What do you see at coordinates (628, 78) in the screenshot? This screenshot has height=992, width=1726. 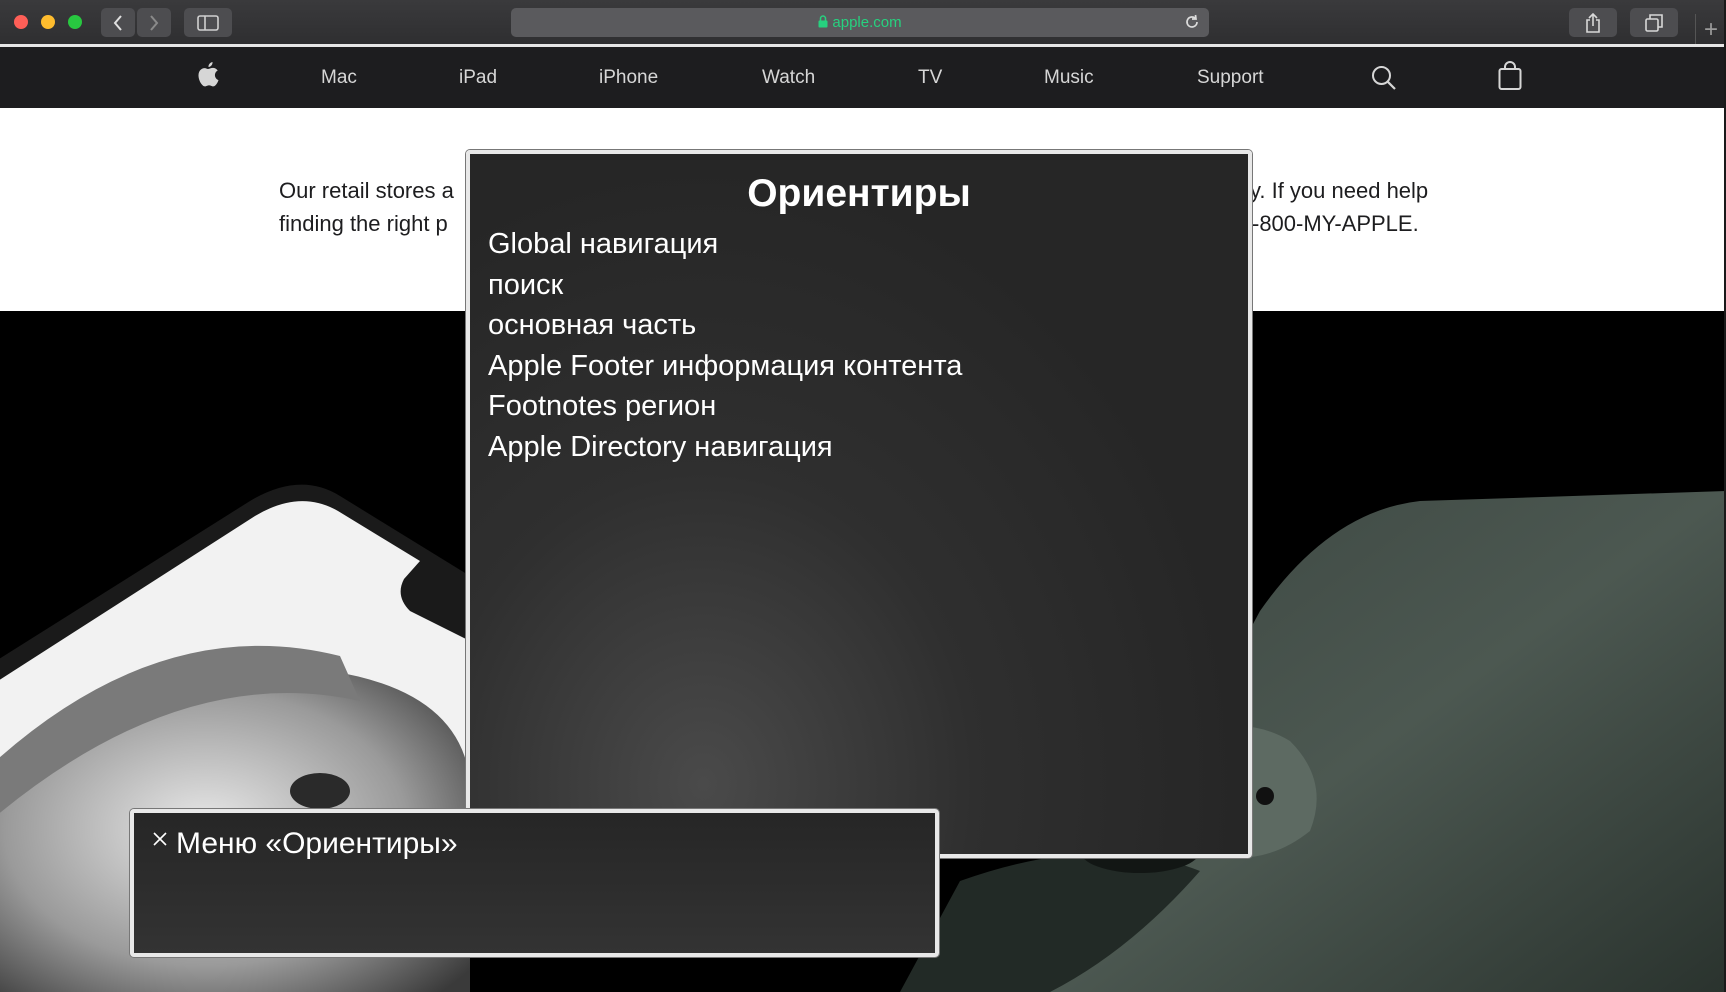 I see `nav-item-iphone: iPhone` at bounding box center [628, 78].